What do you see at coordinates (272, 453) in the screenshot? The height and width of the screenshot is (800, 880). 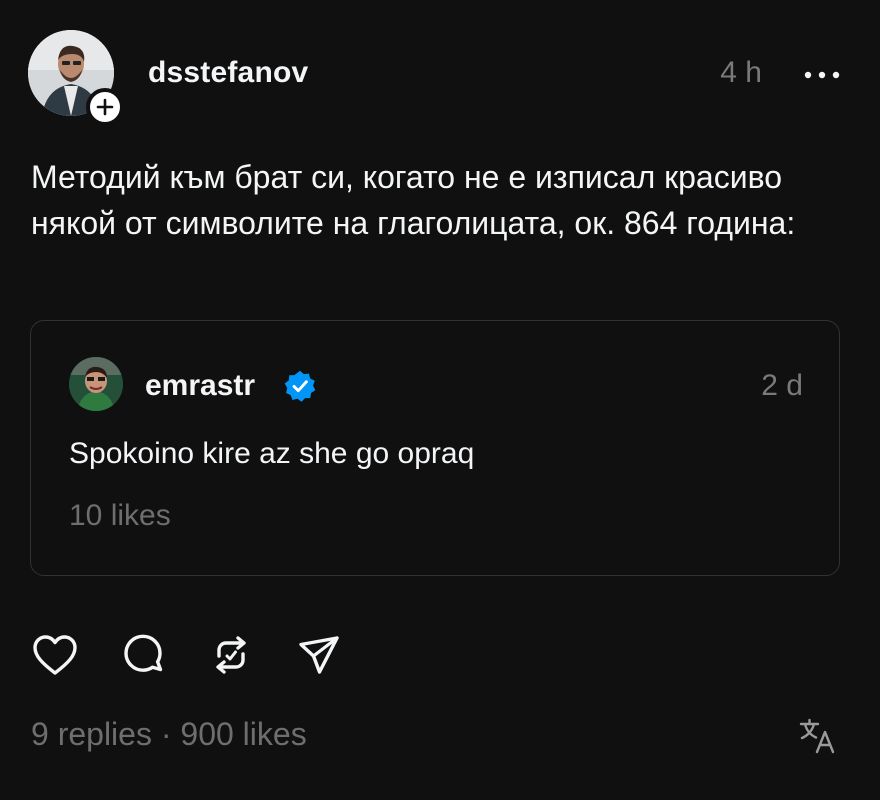 I see `quoted-post-text: Spokoino kire az she go opraq` at bounding box center [272, 453].